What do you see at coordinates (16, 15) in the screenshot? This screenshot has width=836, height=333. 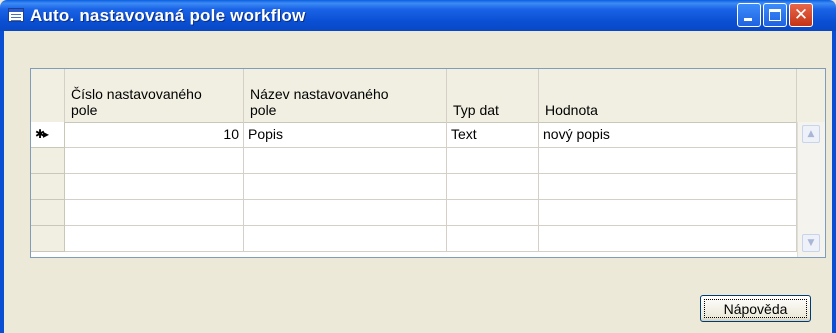 I see `form-icon` at bounding box center [16, 15].